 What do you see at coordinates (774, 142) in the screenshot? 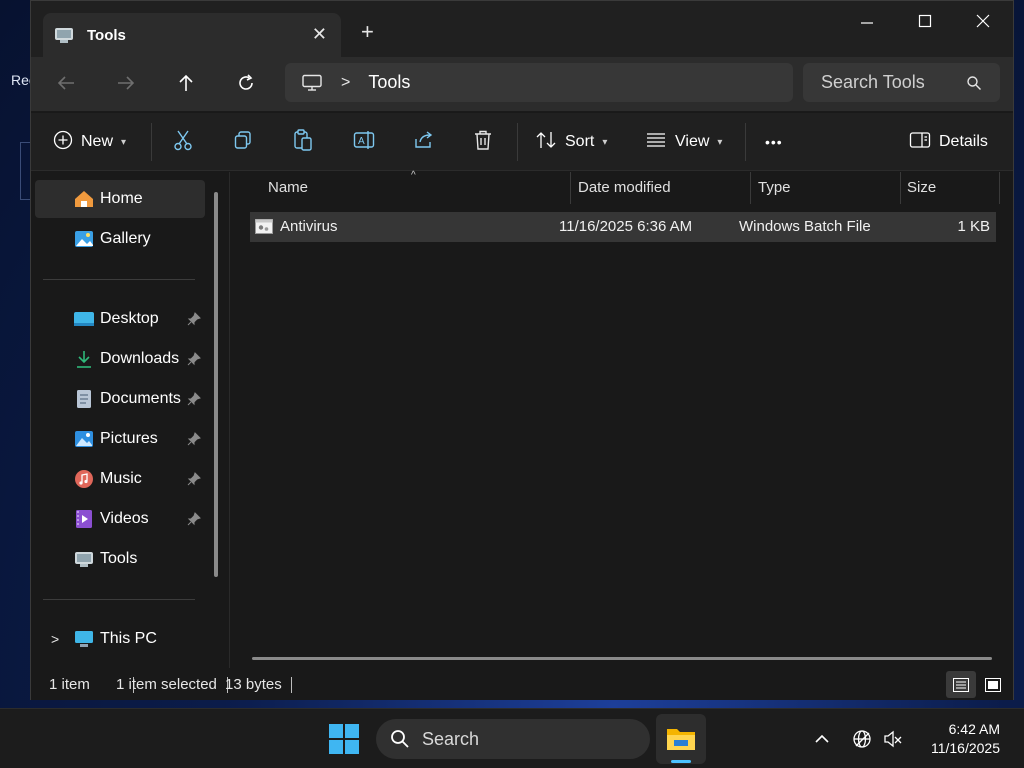
I see `more-options-button: •••` at bounding box center [774, 142].